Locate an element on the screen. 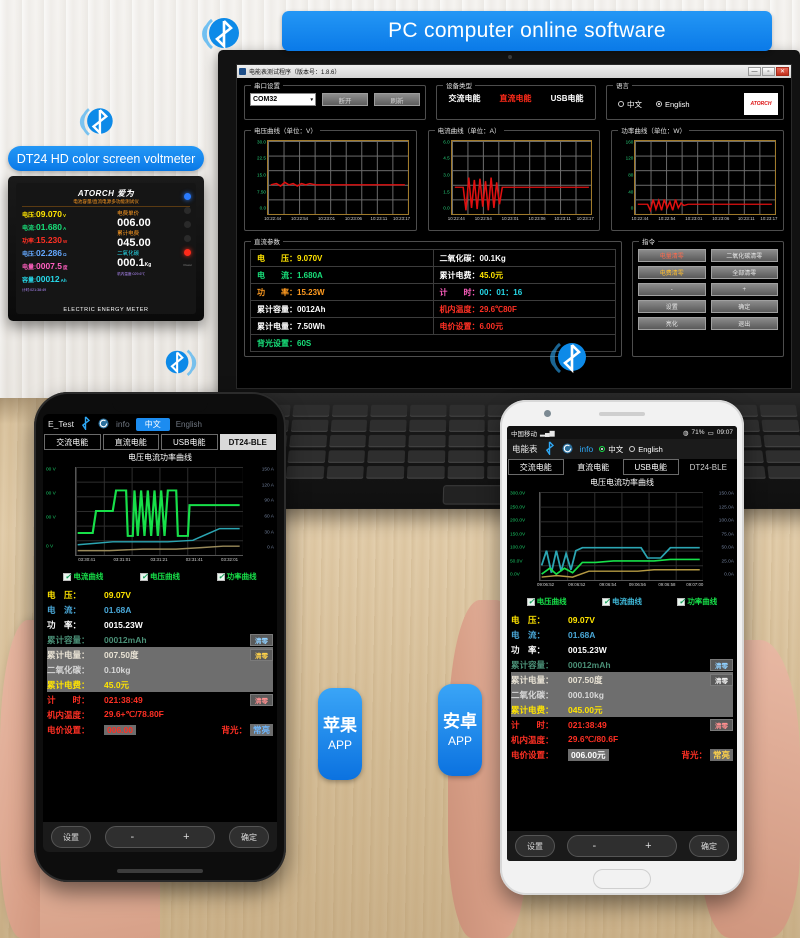 The width and height of the screenshot is (800, 938). ios-plus-button: + is located at coordinates (186, 837).